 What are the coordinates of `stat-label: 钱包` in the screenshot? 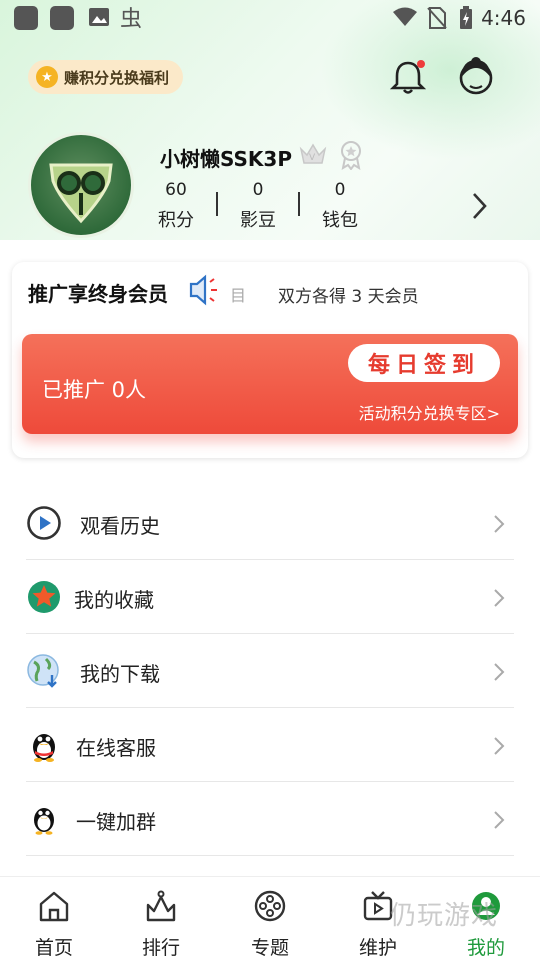 It's located at (340, 220).